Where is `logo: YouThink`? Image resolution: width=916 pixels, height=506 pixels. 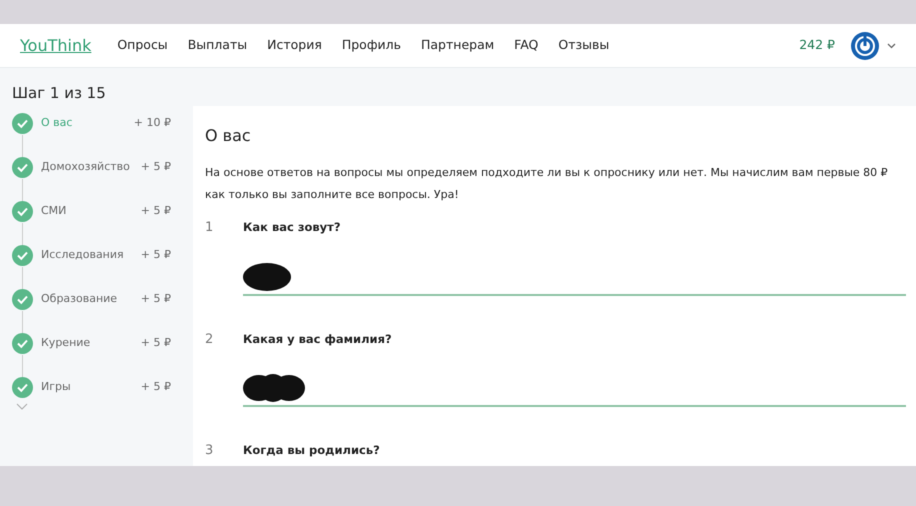
logo: YouThink is located at coordinates (56, 46).